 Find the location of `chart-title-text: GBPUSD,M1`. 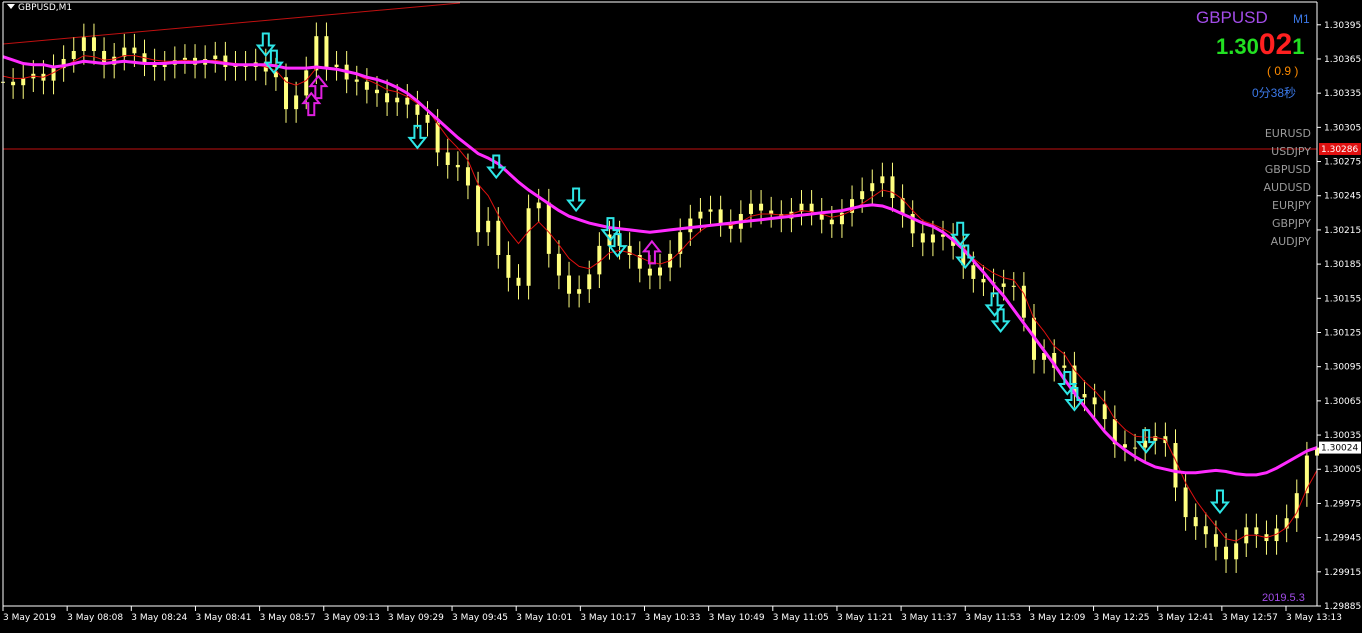

chart-title-text: GBPUSD,M1 is located at coordinates (45, 8).